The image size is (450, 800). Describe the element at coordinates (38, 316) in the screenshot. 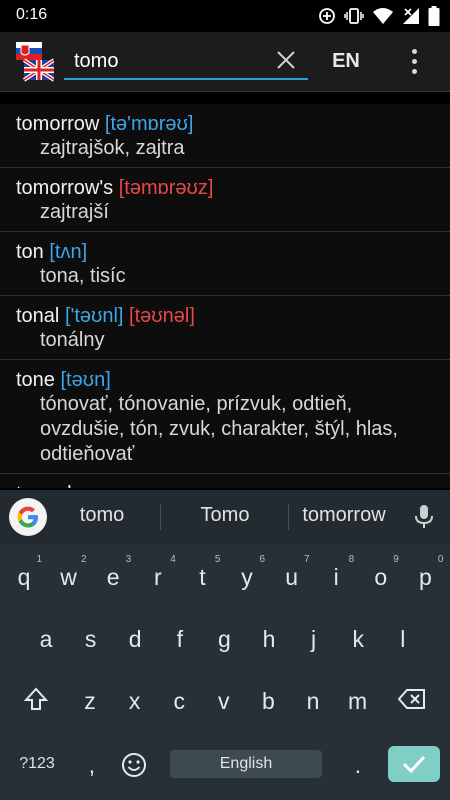

I see `entry-word: tonal` at that location.